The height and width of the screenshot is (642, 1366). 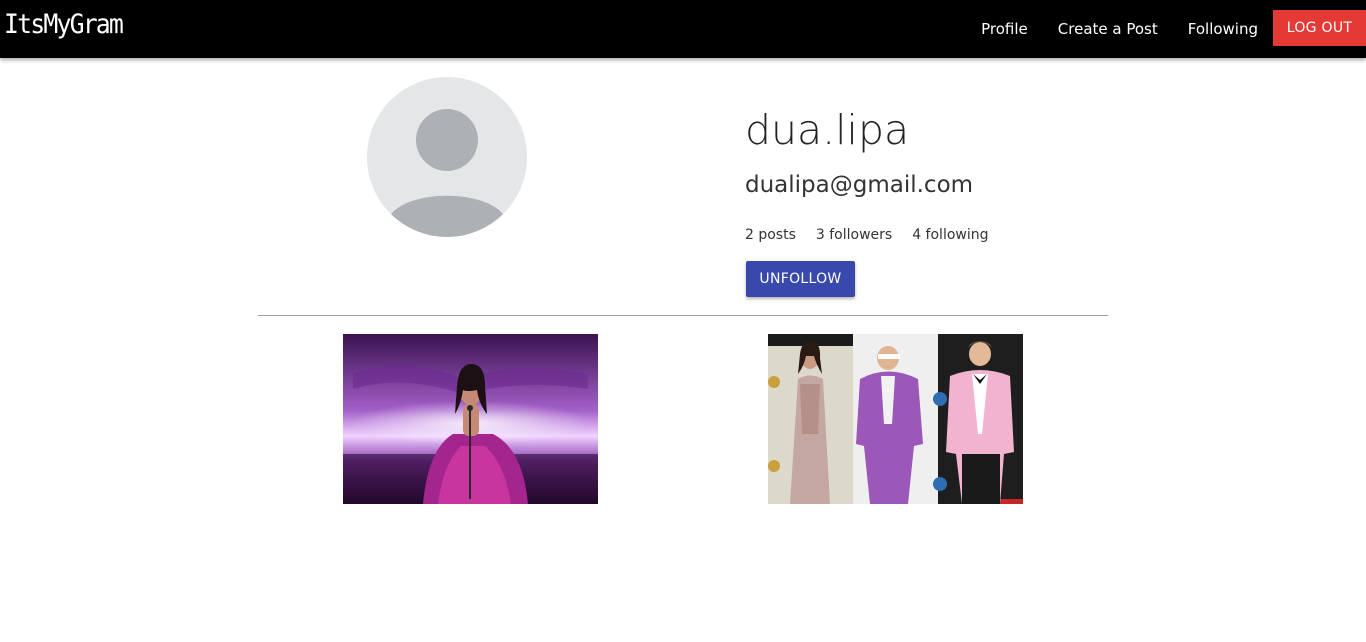 I want to click on brand-logo: ItsMyGram, so click(x=64, y=24).